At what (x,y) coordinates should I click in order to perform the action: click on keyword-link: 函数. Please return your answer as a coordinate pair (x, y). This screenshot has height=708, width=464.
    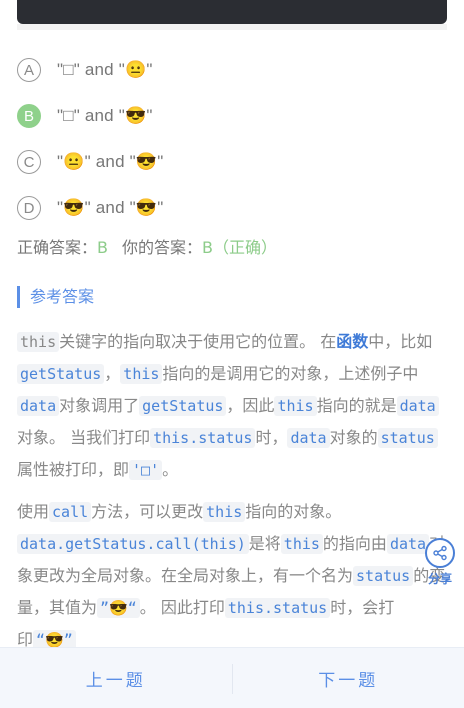
    Looking at the image, I should click on (352, 341).